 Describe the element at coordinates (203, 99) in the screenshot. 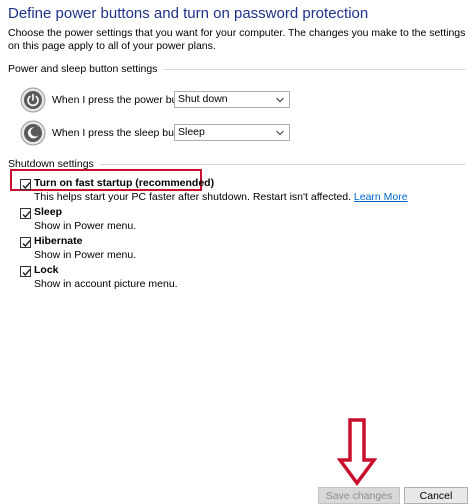

I see `power-button-select-value: Shut down` at that location.